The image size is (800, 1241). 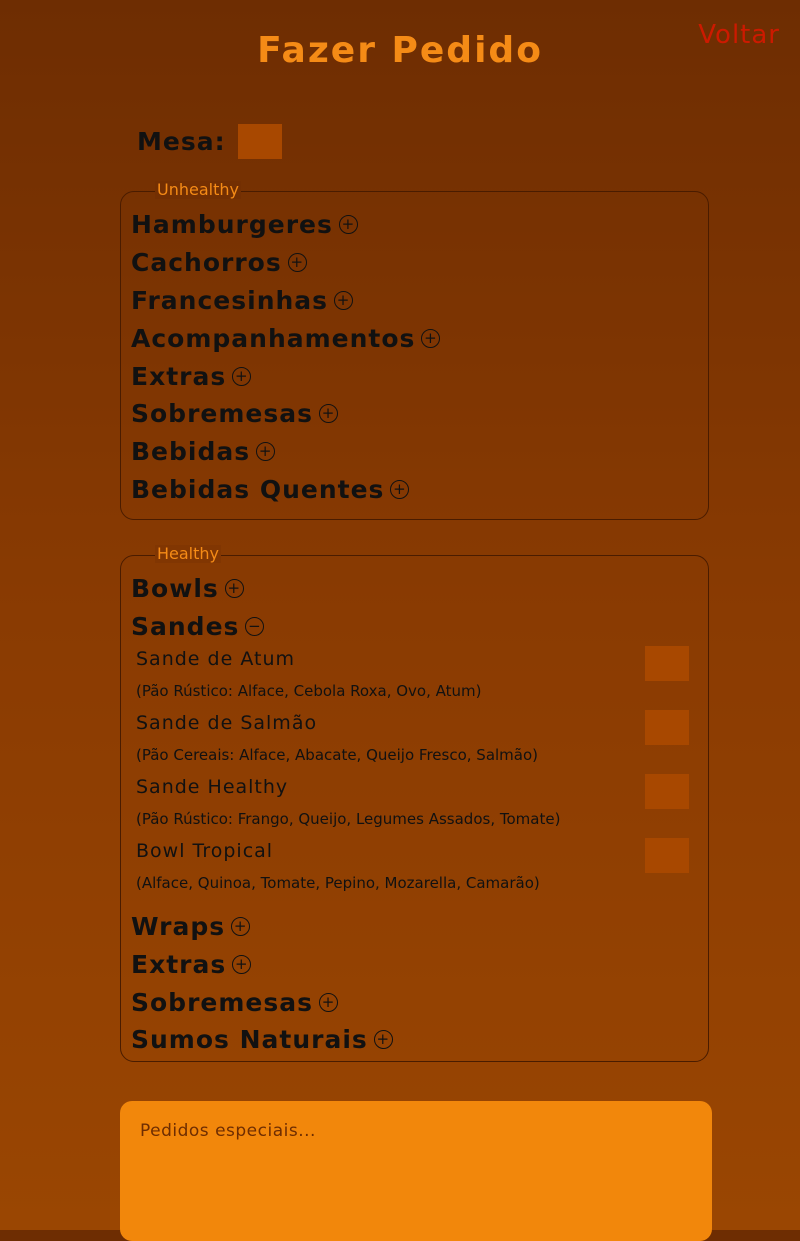 I want to click on healthy-legend: Healthy, so click(x=188, y=553).